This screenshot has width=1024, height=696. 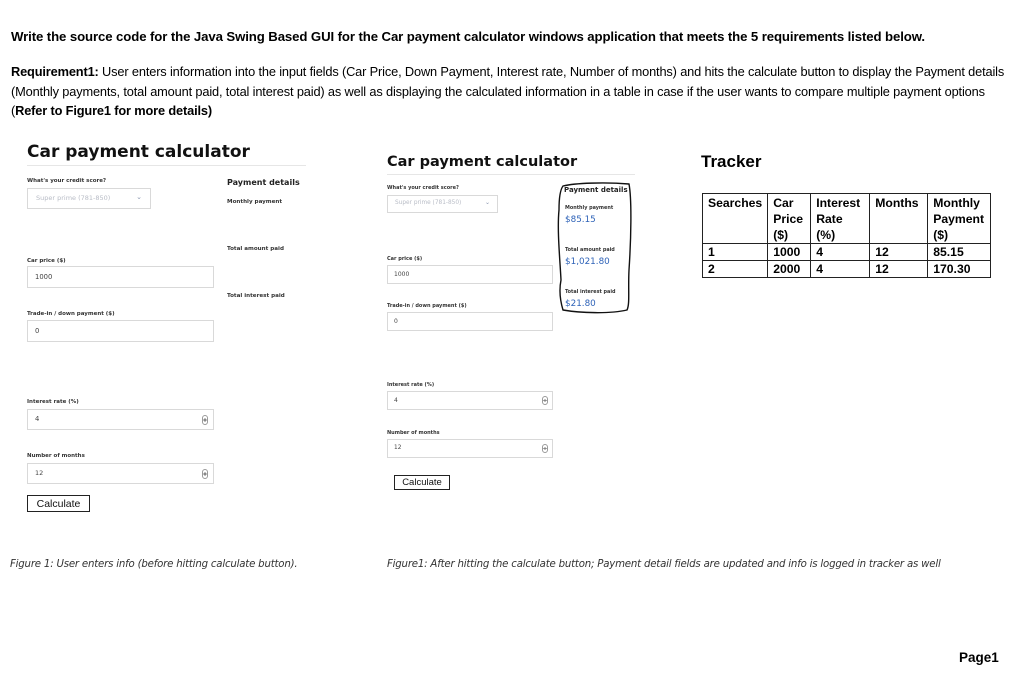 I want to click on header-line: Interest, so click(x=838, y=203).